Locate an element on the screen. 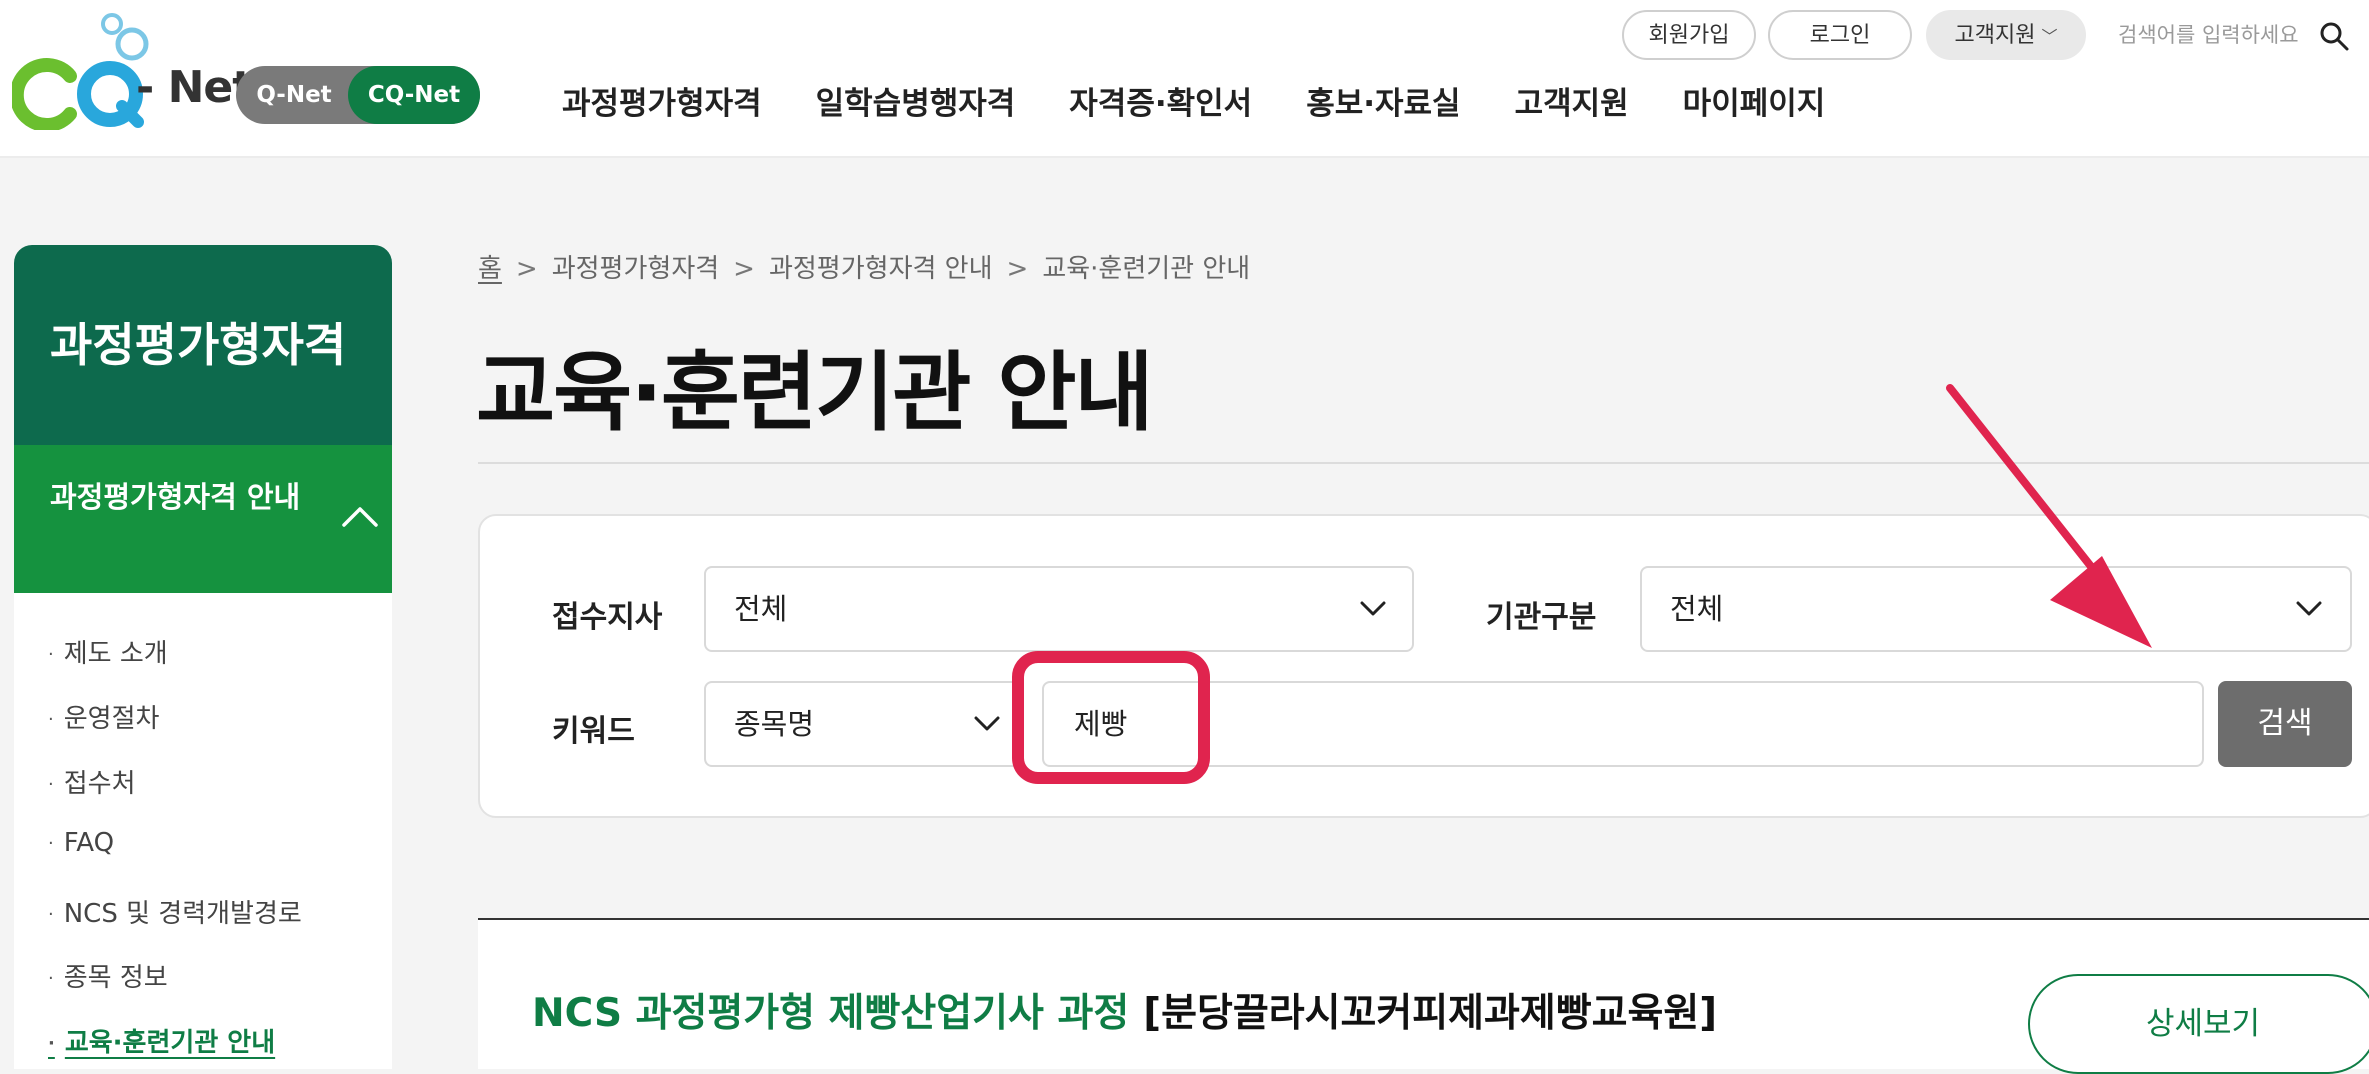  search-icon is located at coordinates (2334, 36).